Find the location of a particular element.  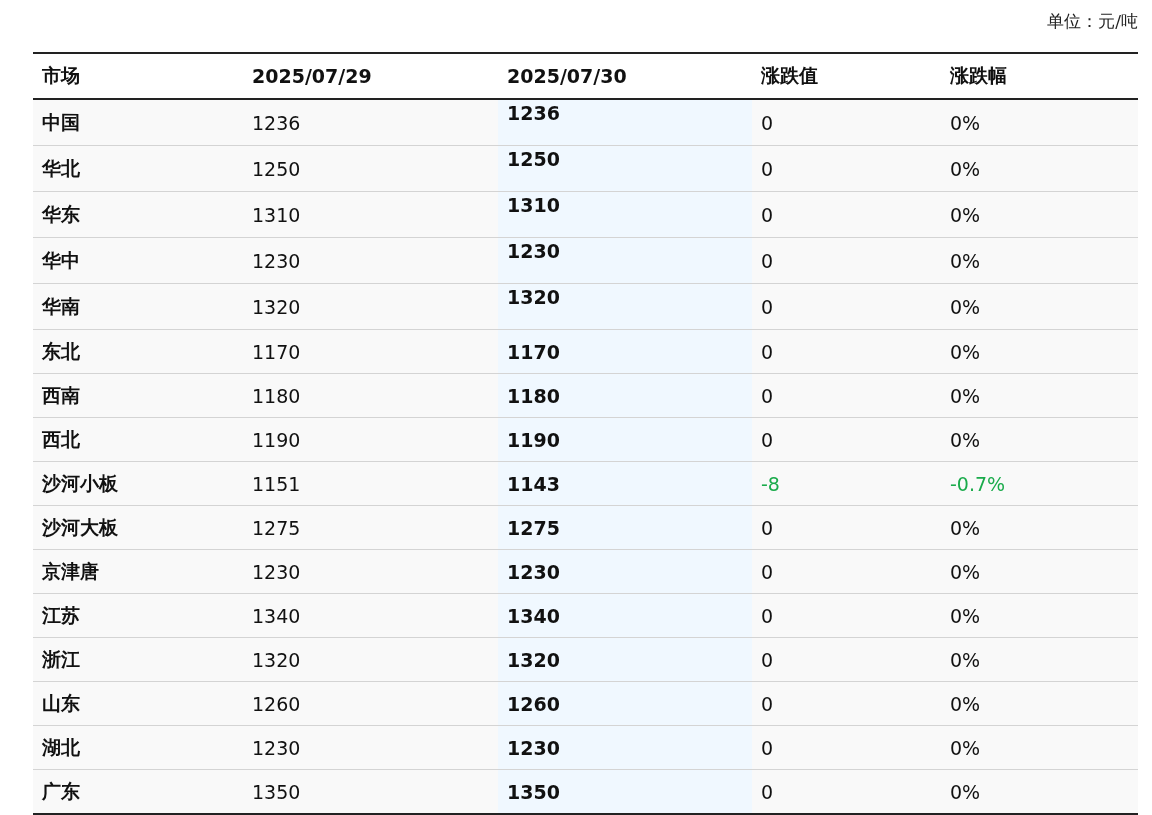

market-cell: 江苏 is located at coordinates (138, 615).